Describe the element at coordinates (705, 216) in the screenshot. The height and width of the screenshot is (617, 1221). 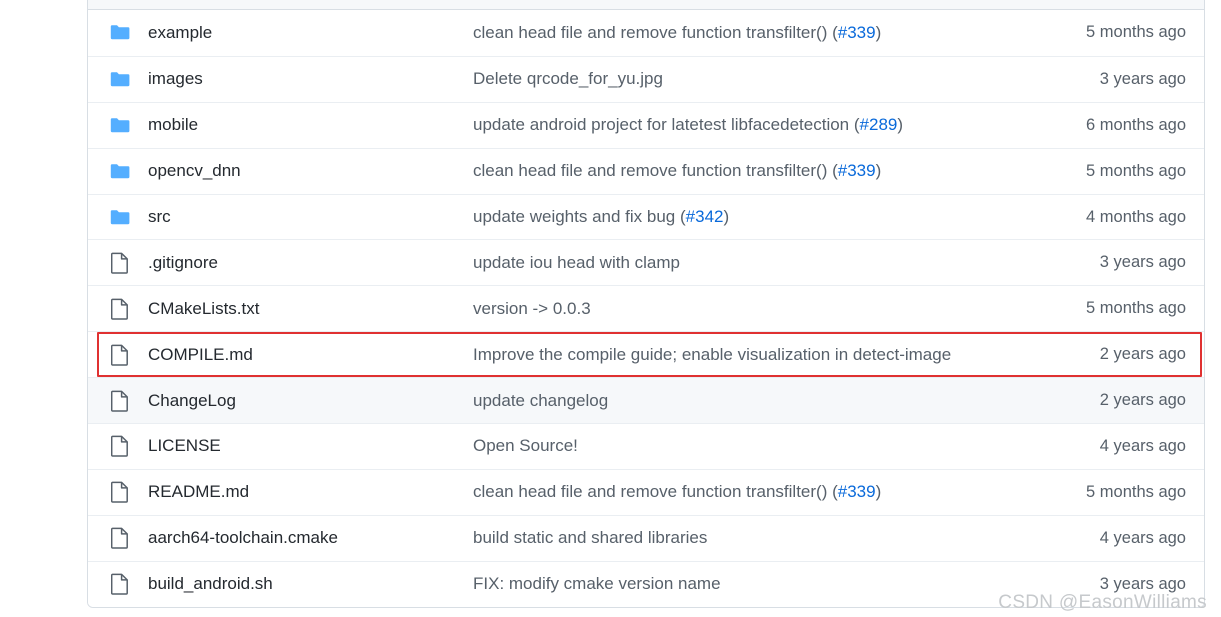
I see `pull-request-link: #342` at that location.